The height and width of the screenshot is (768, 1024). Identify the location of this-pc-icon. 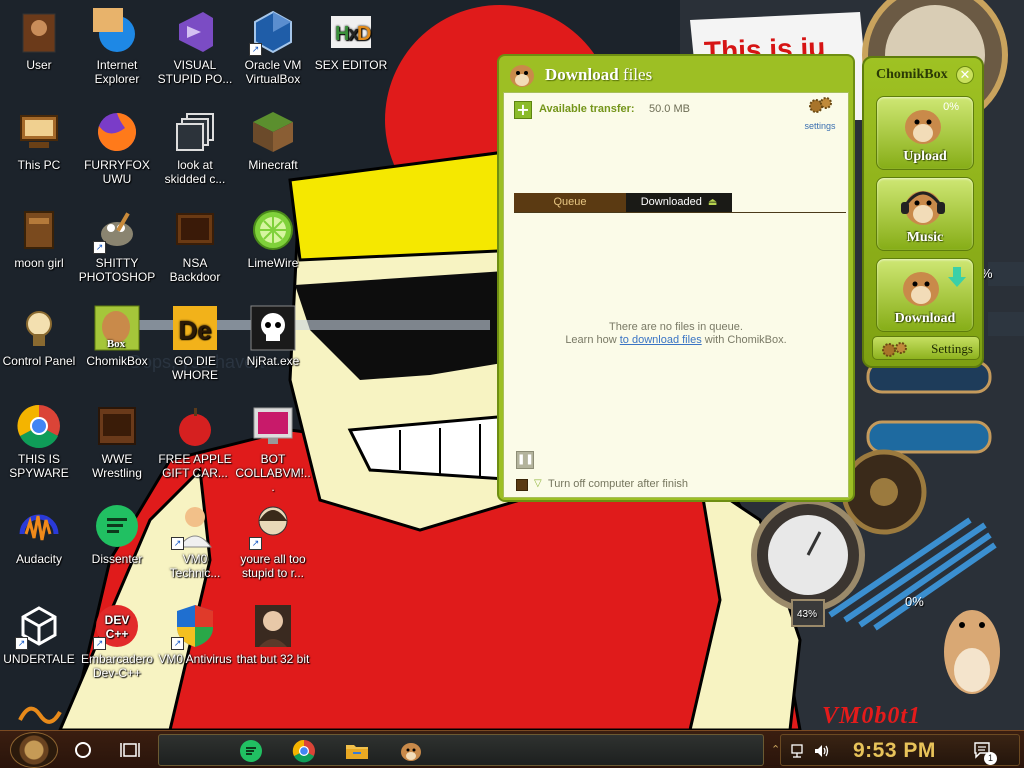
(39, 132).